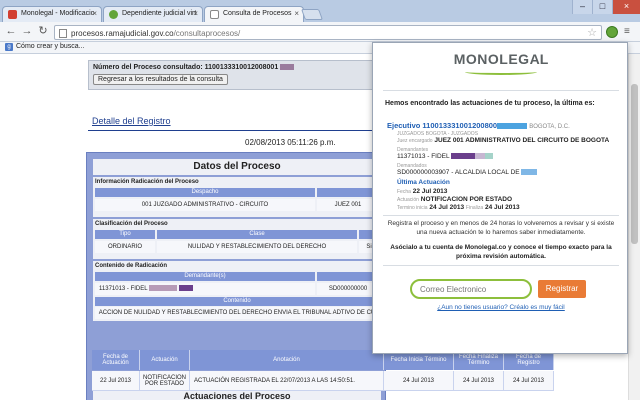 This screenshot has height=400, width=640. Describe the element at coordinates (205, 276) in the screenshot. I see `column-header: Demandante(s)` at that location.